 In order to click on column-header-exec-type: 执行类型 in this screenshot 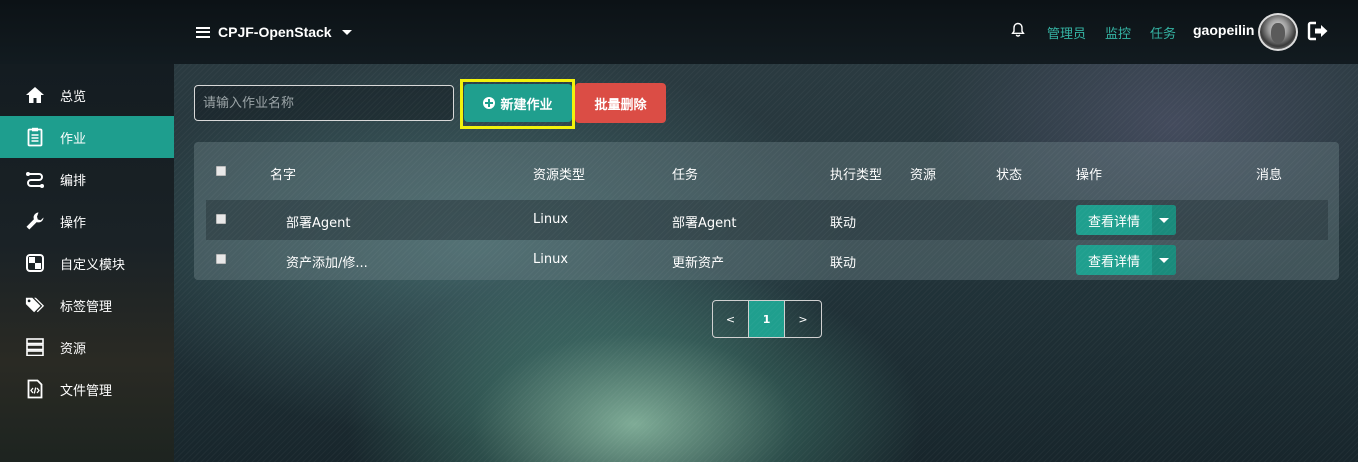, I will do `click(856, 173)`.